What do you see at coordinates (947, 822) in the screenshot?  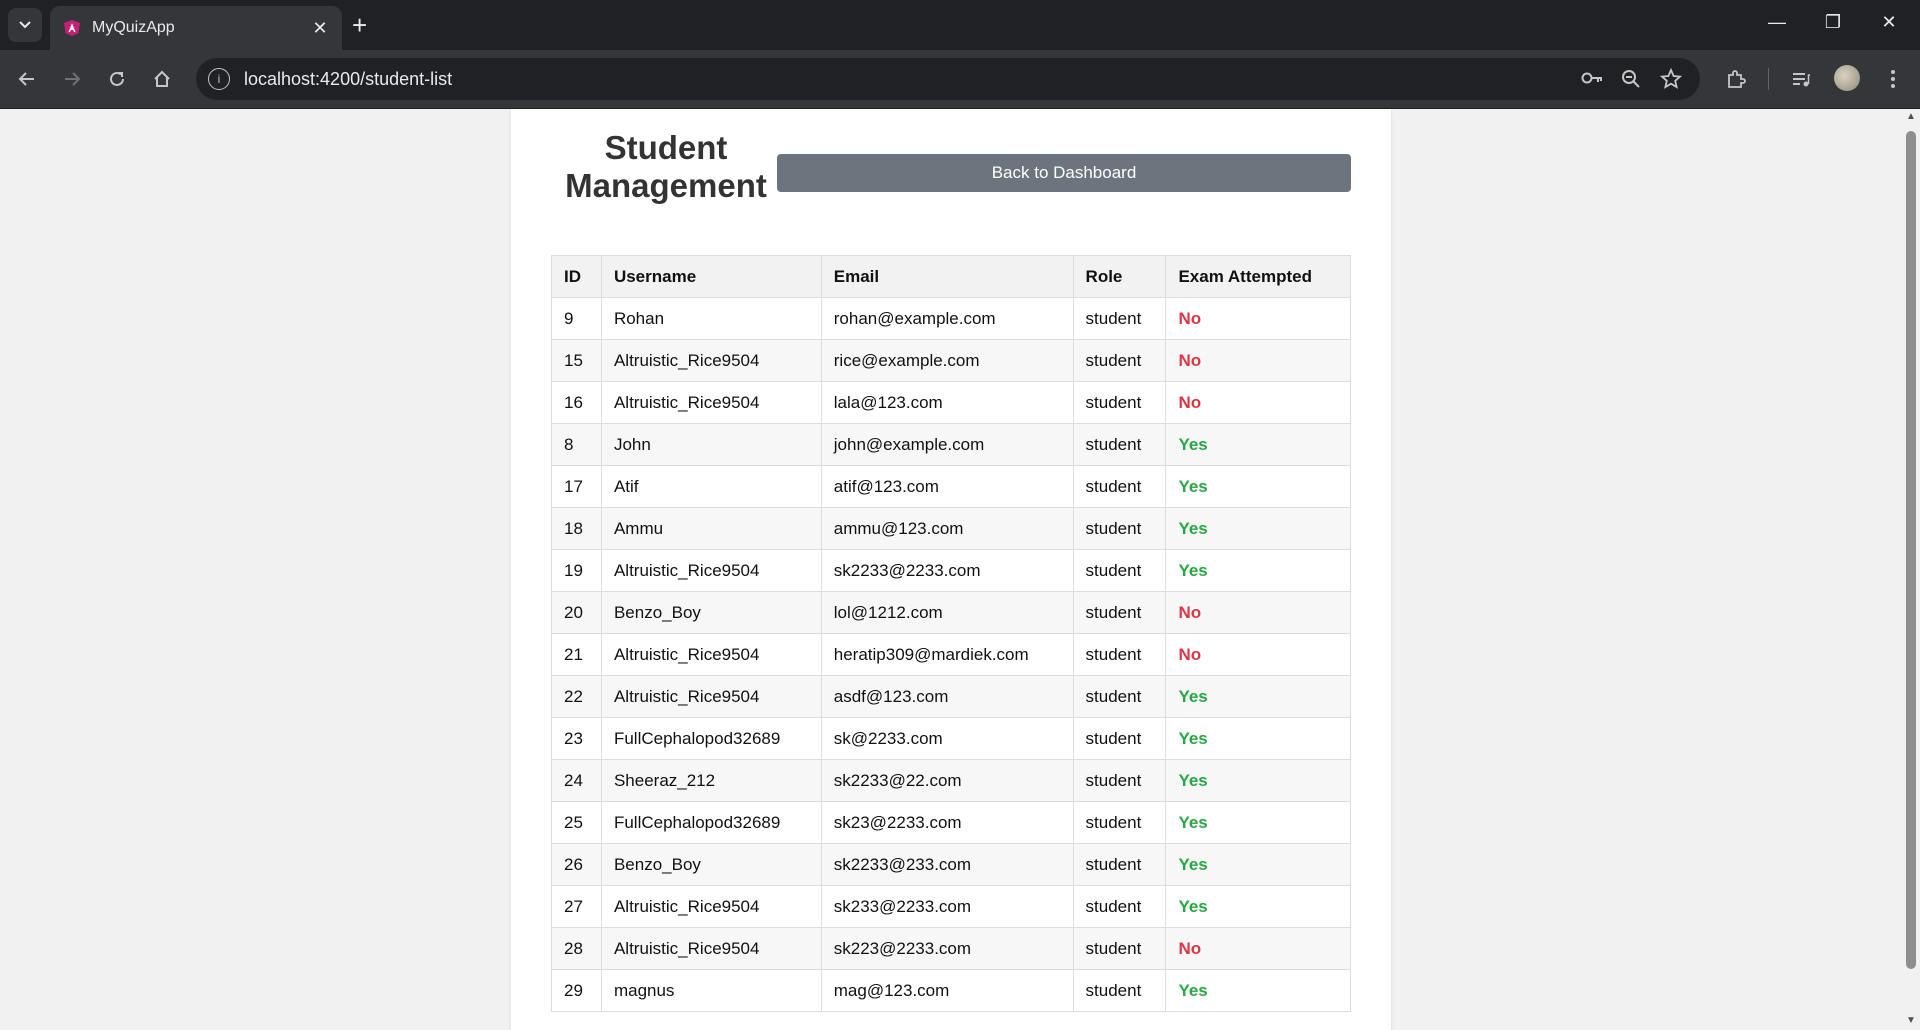 I see `cell-email: sk23@2233.com` at bounding box center [947, 822].